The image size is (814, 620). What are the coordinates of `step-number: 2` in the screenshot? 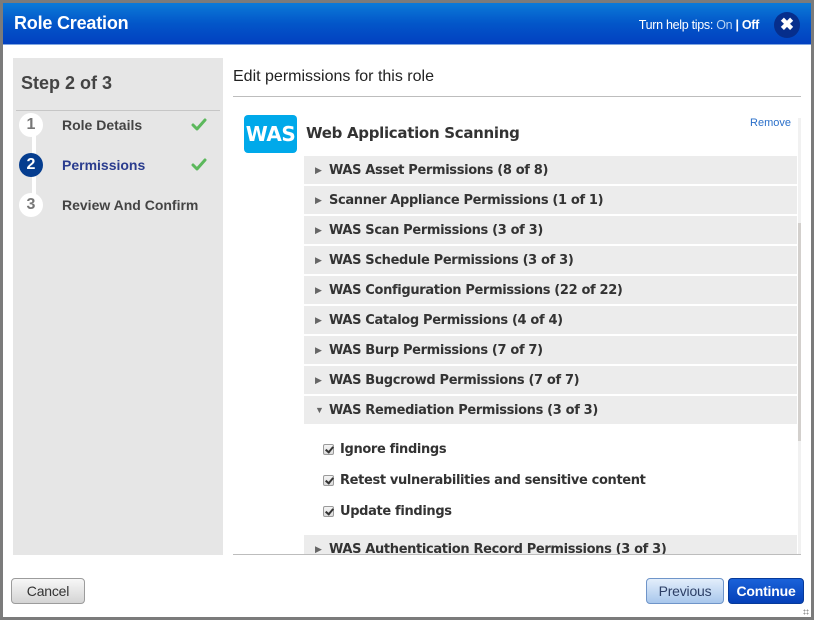 It's located at (31, 165).